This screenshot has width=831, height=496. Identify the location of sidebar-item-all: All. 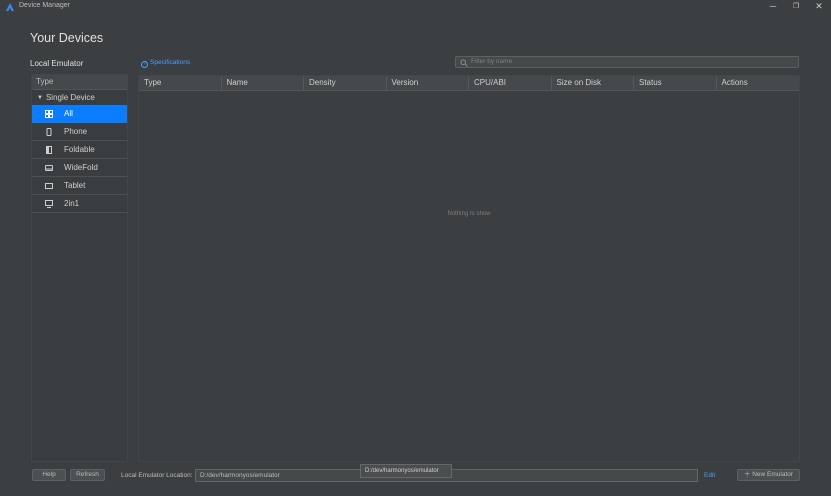
(79, 114).